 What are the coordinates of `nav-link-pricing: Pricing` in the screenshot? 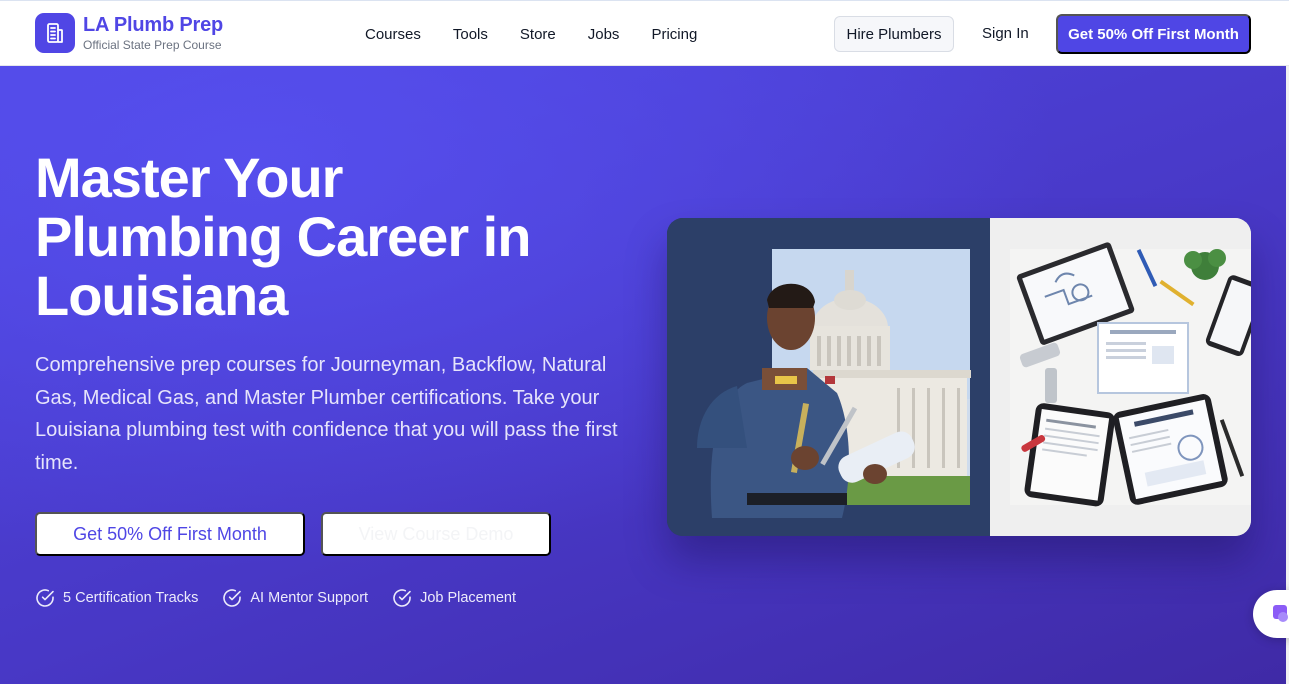 It's located at (674, 34).